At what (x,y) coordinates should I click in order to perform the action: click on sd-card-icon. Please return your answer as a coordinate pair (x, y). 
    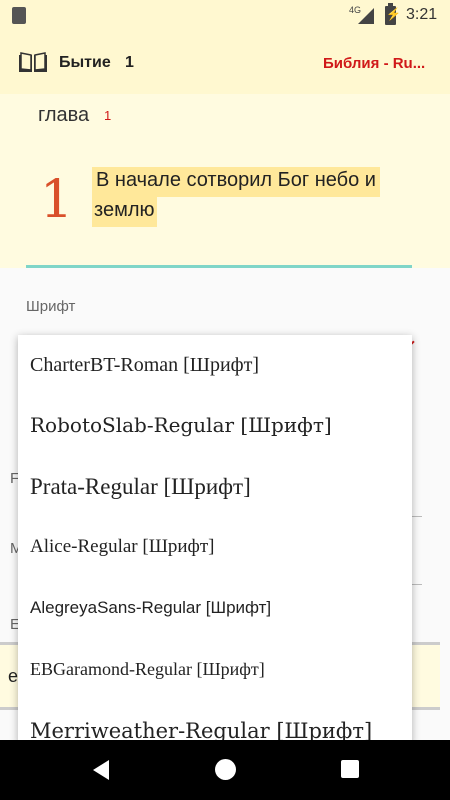
    Looking at the image, I should click on (19, 15).